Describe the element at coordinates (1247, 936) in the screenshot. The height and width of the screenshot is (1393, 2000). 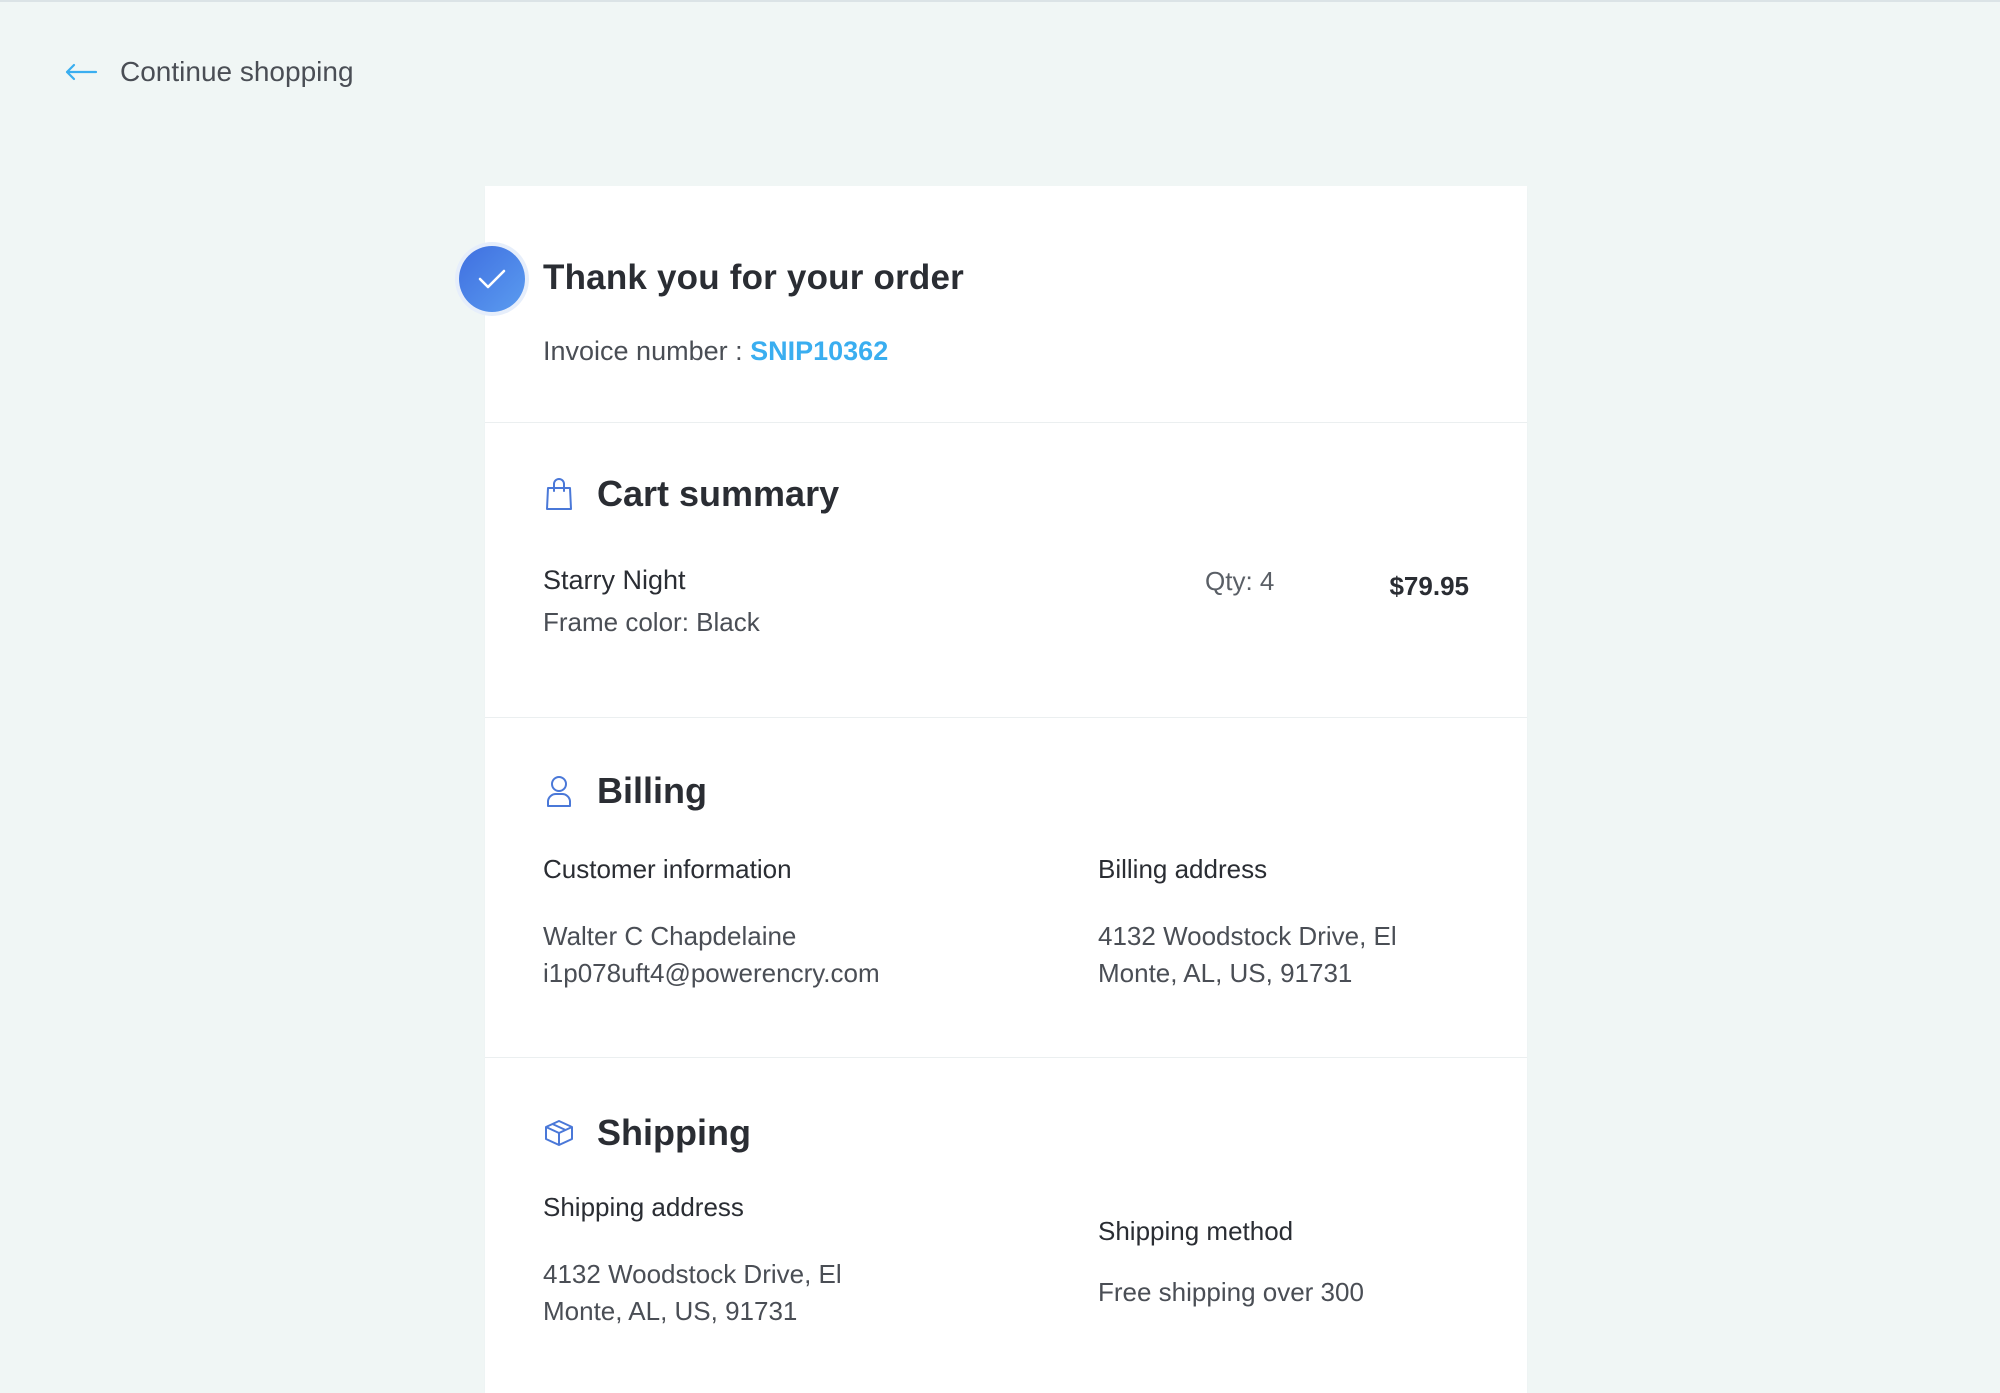
I see `billing-address-line1: 4132 Woodstock Drive, El` at that location.